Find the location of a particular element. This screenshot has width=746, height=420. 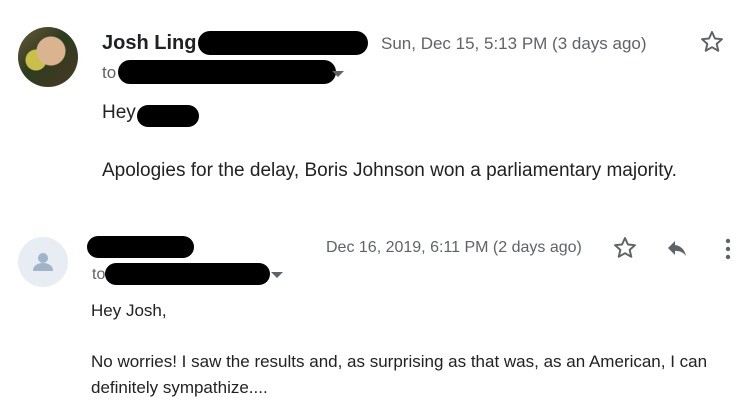

message-greeting: Hey Josh, is located at coordinates (129, 310).